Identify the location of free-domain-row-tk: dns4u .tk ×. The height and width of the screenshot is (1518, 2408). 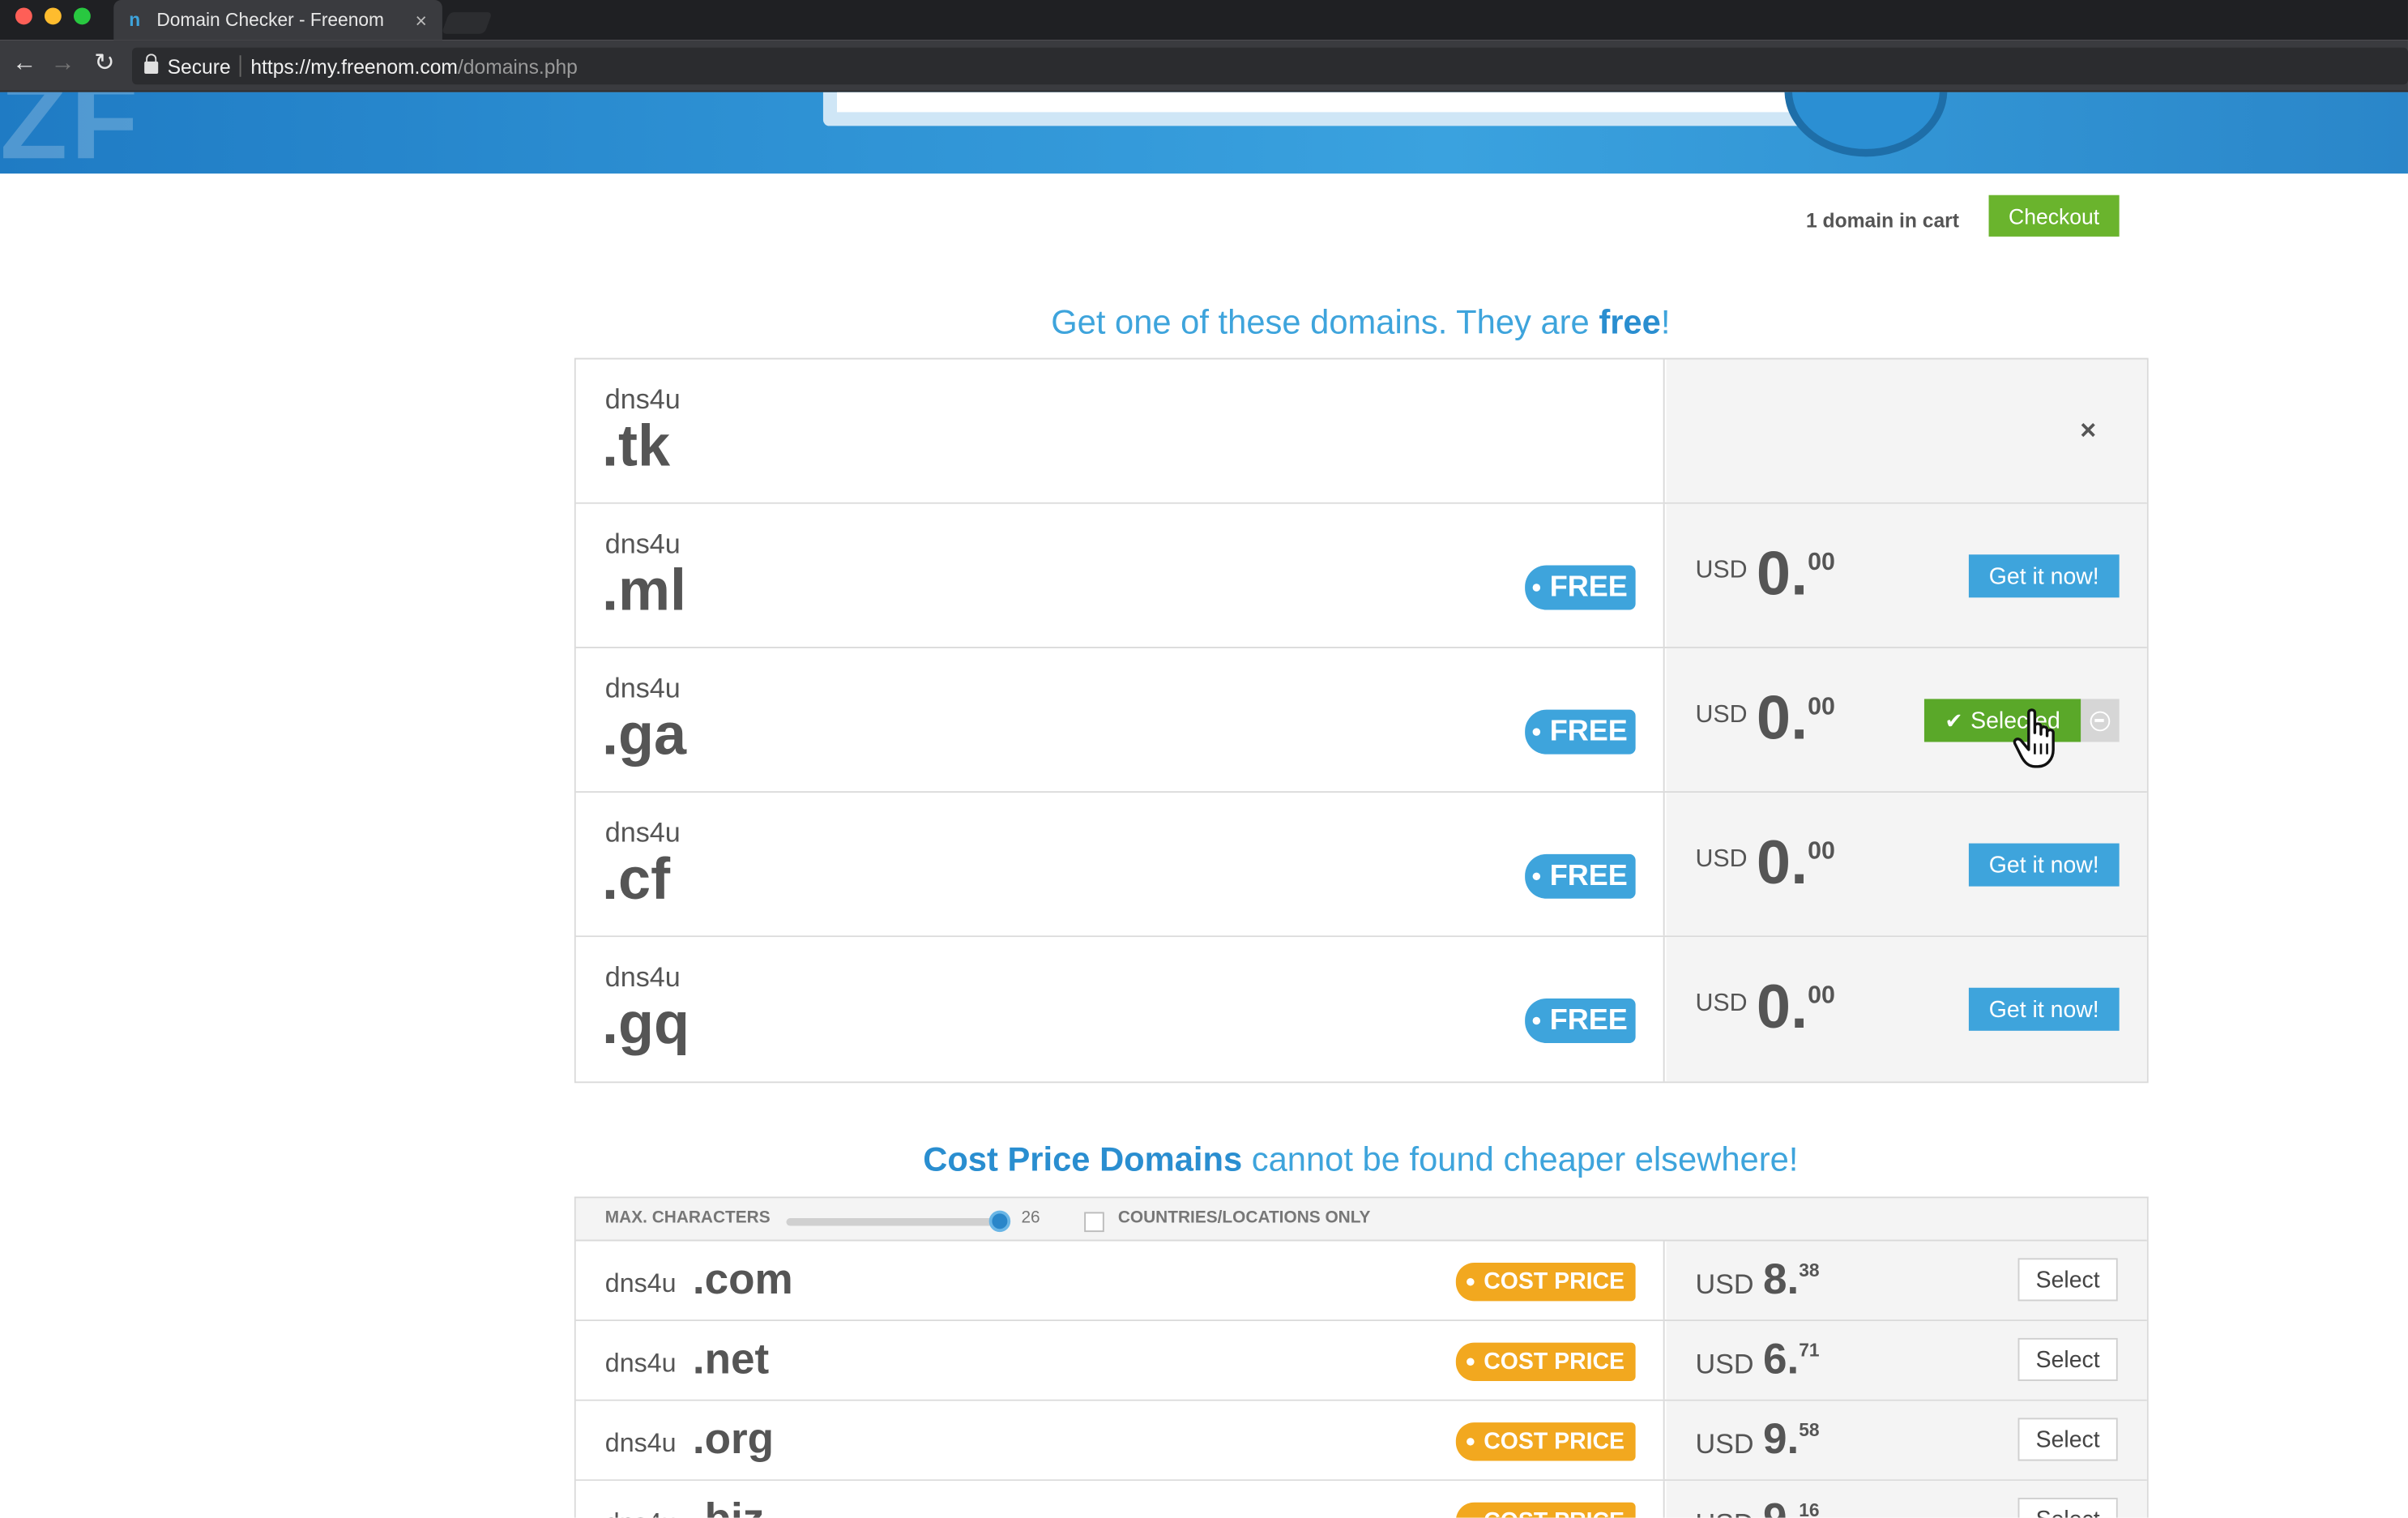
(1361, 431).